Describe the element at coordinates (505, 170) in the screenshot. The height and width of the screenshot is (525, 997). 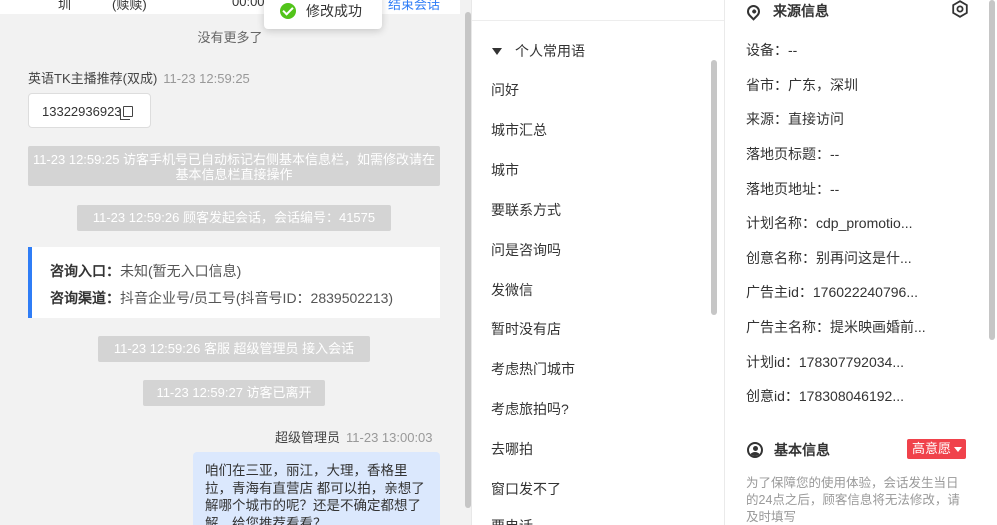
I see `phrase-item: 城市` at that location.